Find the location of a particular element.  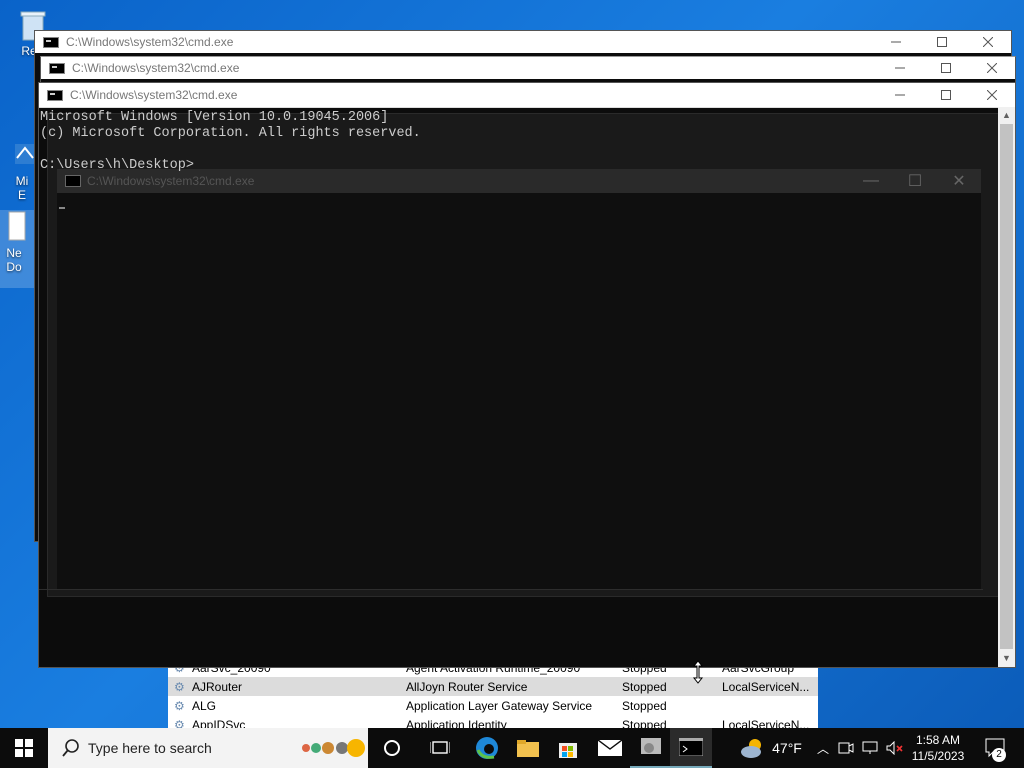

weather-widget: 47°F is located at coordinates (771, 748).